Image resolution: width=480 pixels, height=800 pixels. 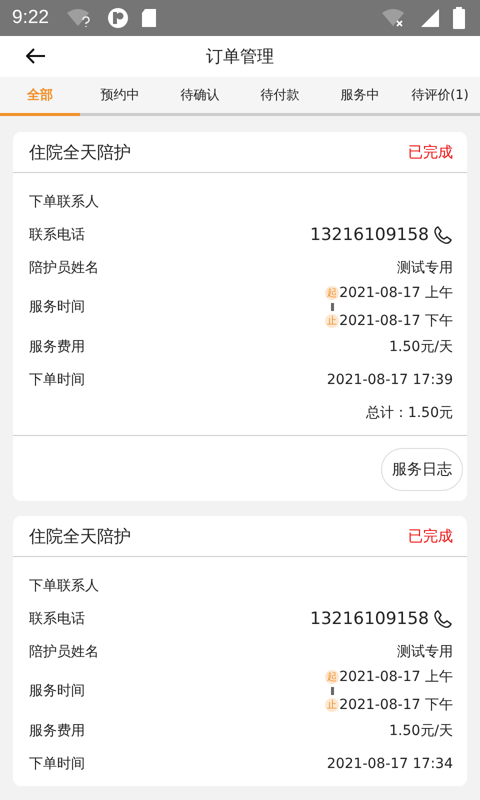 I want to click on field-value: 2021-08-17 17:39, so click(x=389, y=380).